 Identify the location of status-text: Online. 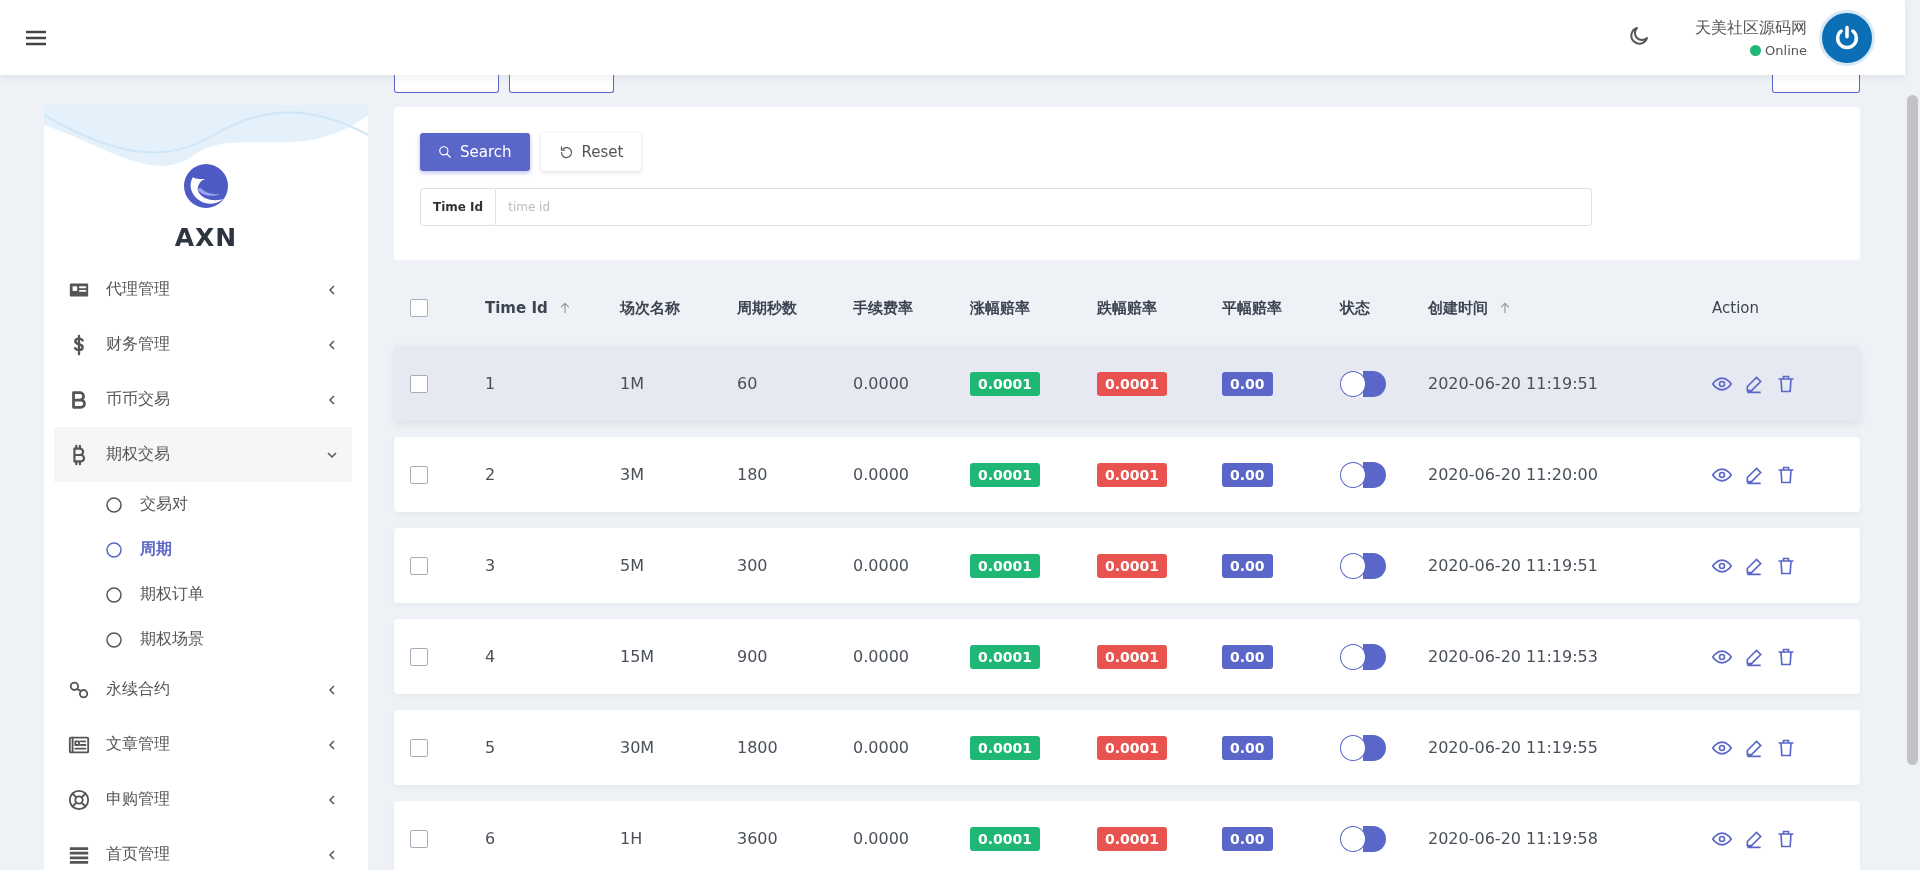
(1786, 50).